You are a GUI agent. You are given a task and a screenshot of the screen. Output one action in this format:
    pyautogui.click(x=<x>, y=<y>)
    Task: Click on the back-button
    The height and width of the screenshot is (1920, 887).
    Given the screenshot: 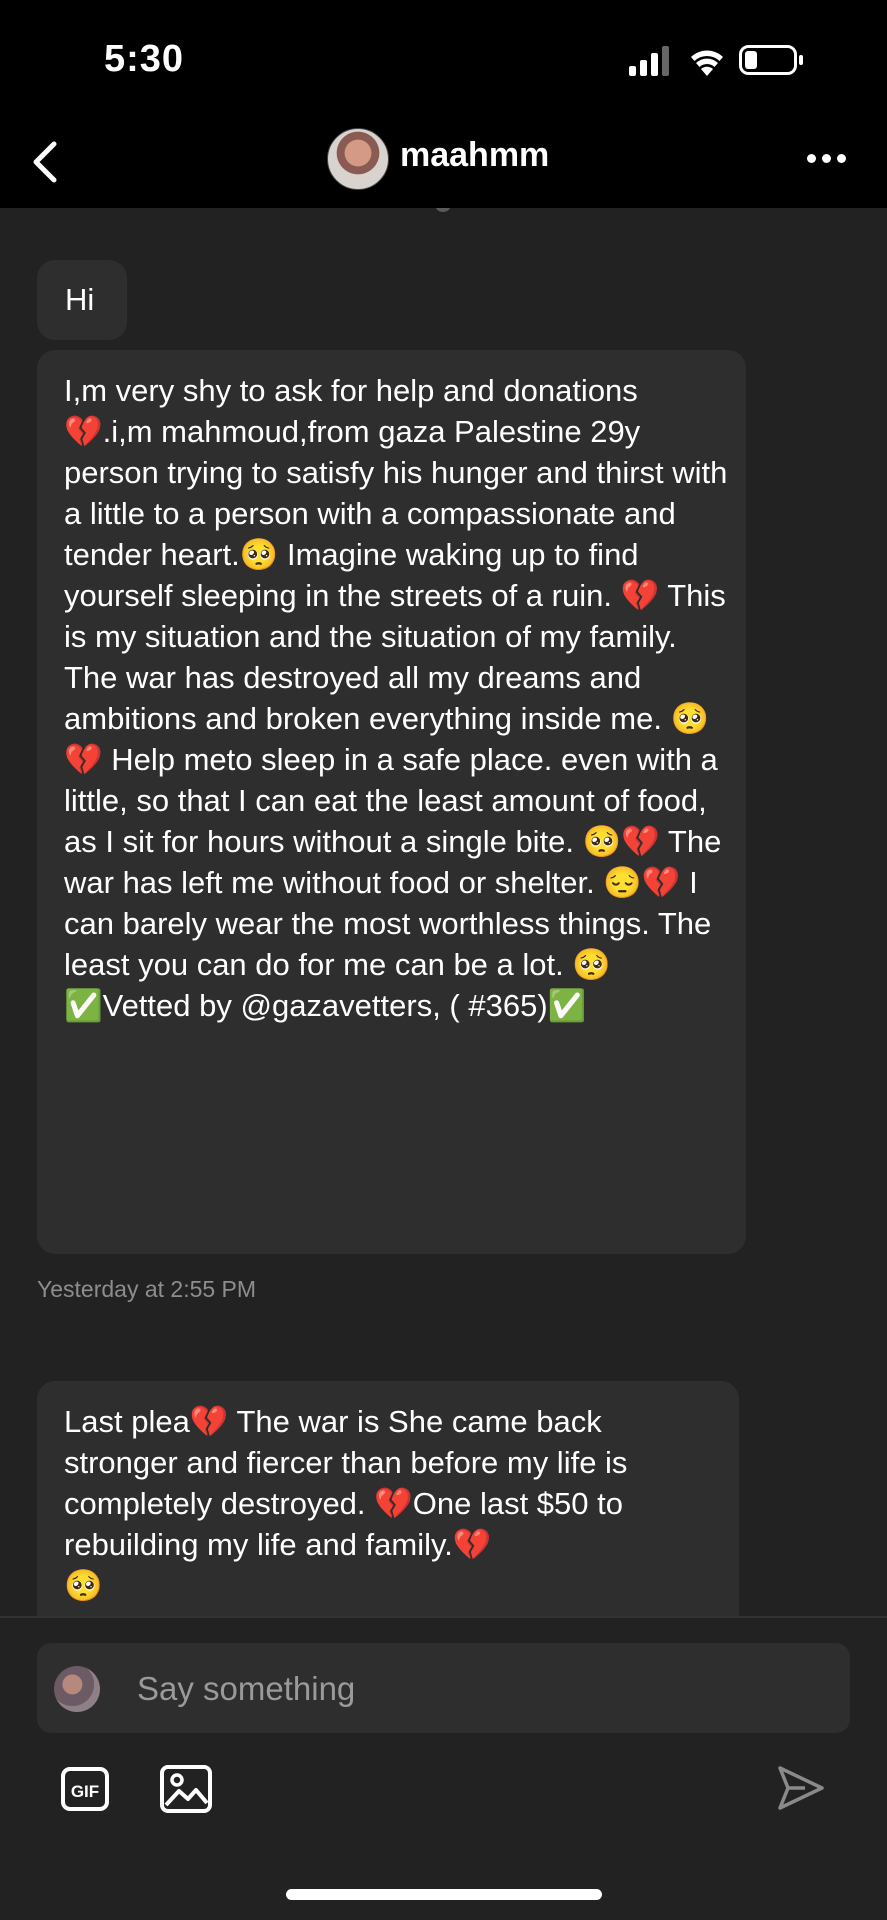 What is the action you would take?
    pyautogui.click(x=46, y=162)
    